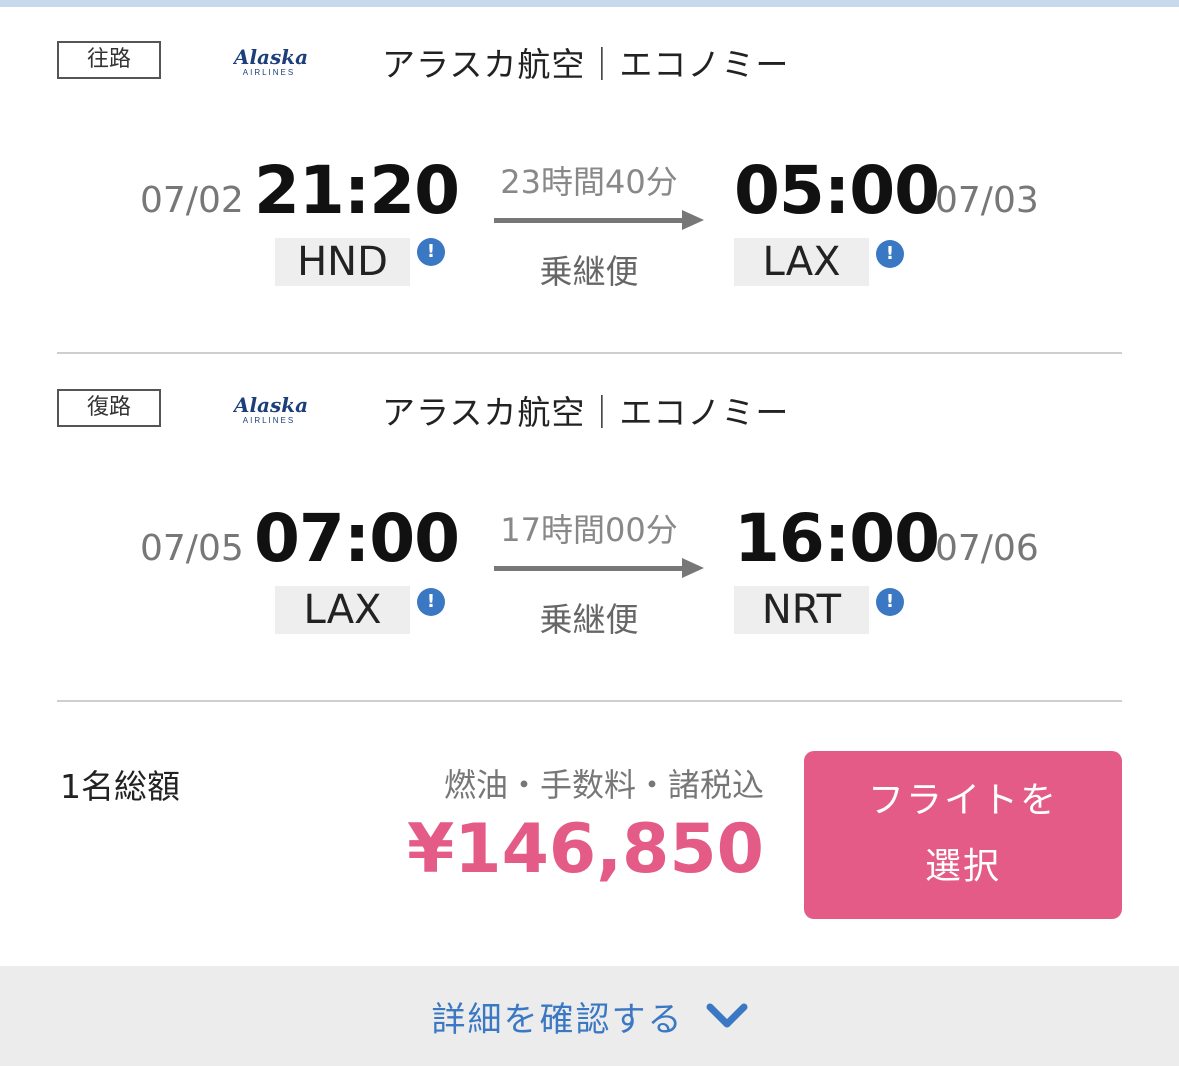 Image resolution: width=1179 pixels, height=1066 pixels. Describe the element at coordinates (585, 849) in the screenshot. I see `total-price: ¥146,850` at that location.